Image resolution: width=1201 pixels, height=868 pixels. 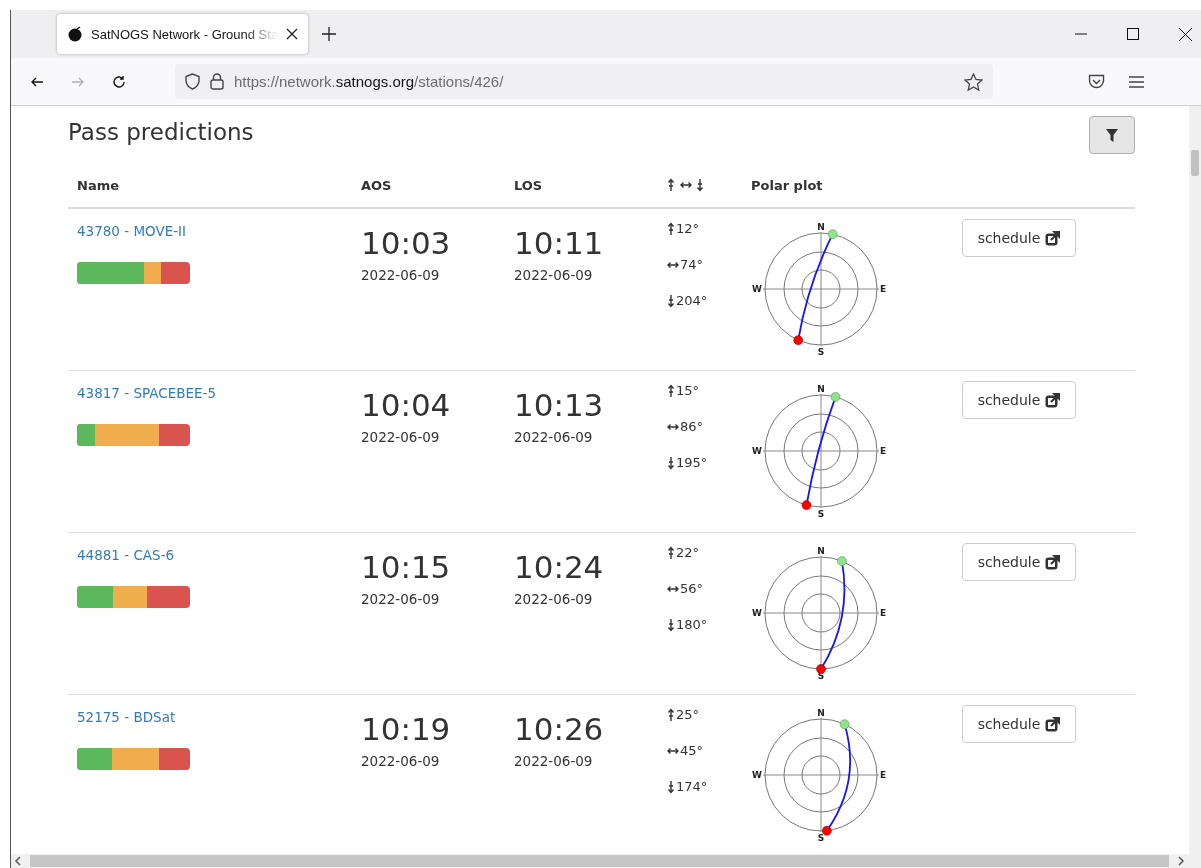 What do you see at coordinates (376, 185) in the screenshot?
I see `column-header: AOS` at bounding box center [376, 185].